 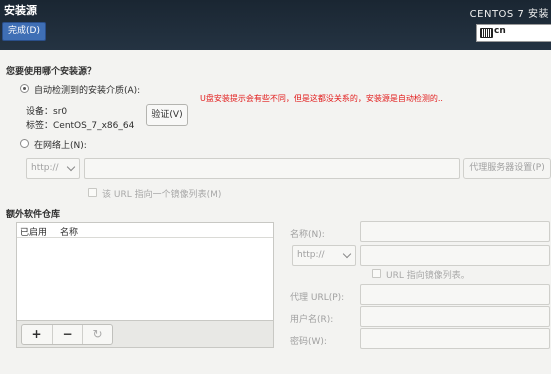 What do you see at coordinates (428, 276) in the screenshot?
I see `repo-mirror-label: URL 指向镜像列表。` at bounding box center [428, 276].